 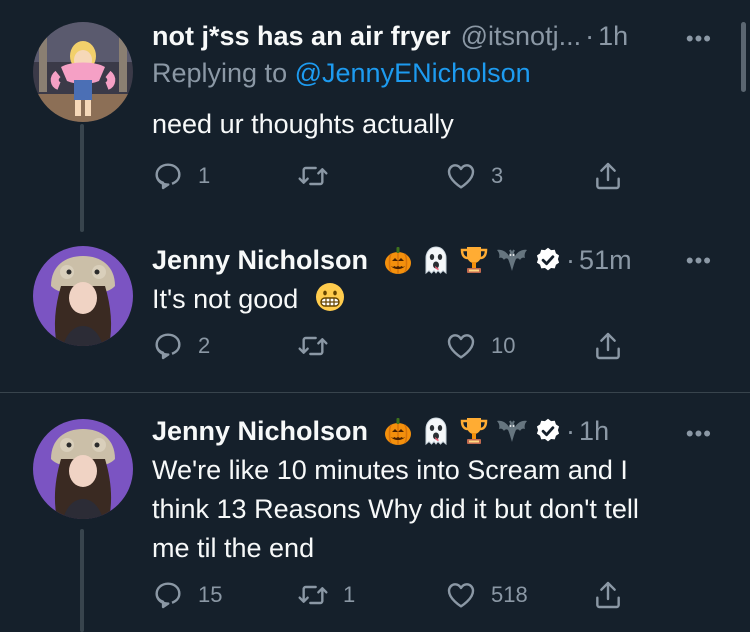 I want to click on tweet-header: Jenny Nicholson · 51m, so click(x=392, y=260).